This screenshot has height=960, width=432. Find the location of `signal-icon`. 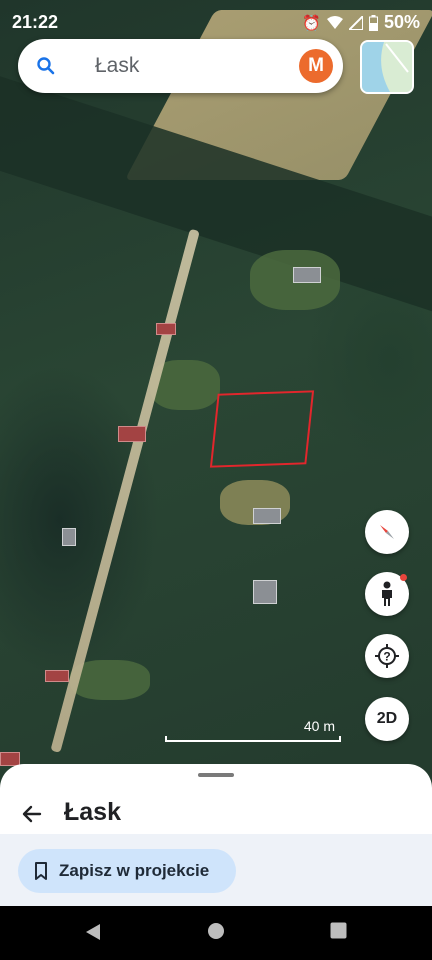

signal-icon is located at coordinates (355, 22).